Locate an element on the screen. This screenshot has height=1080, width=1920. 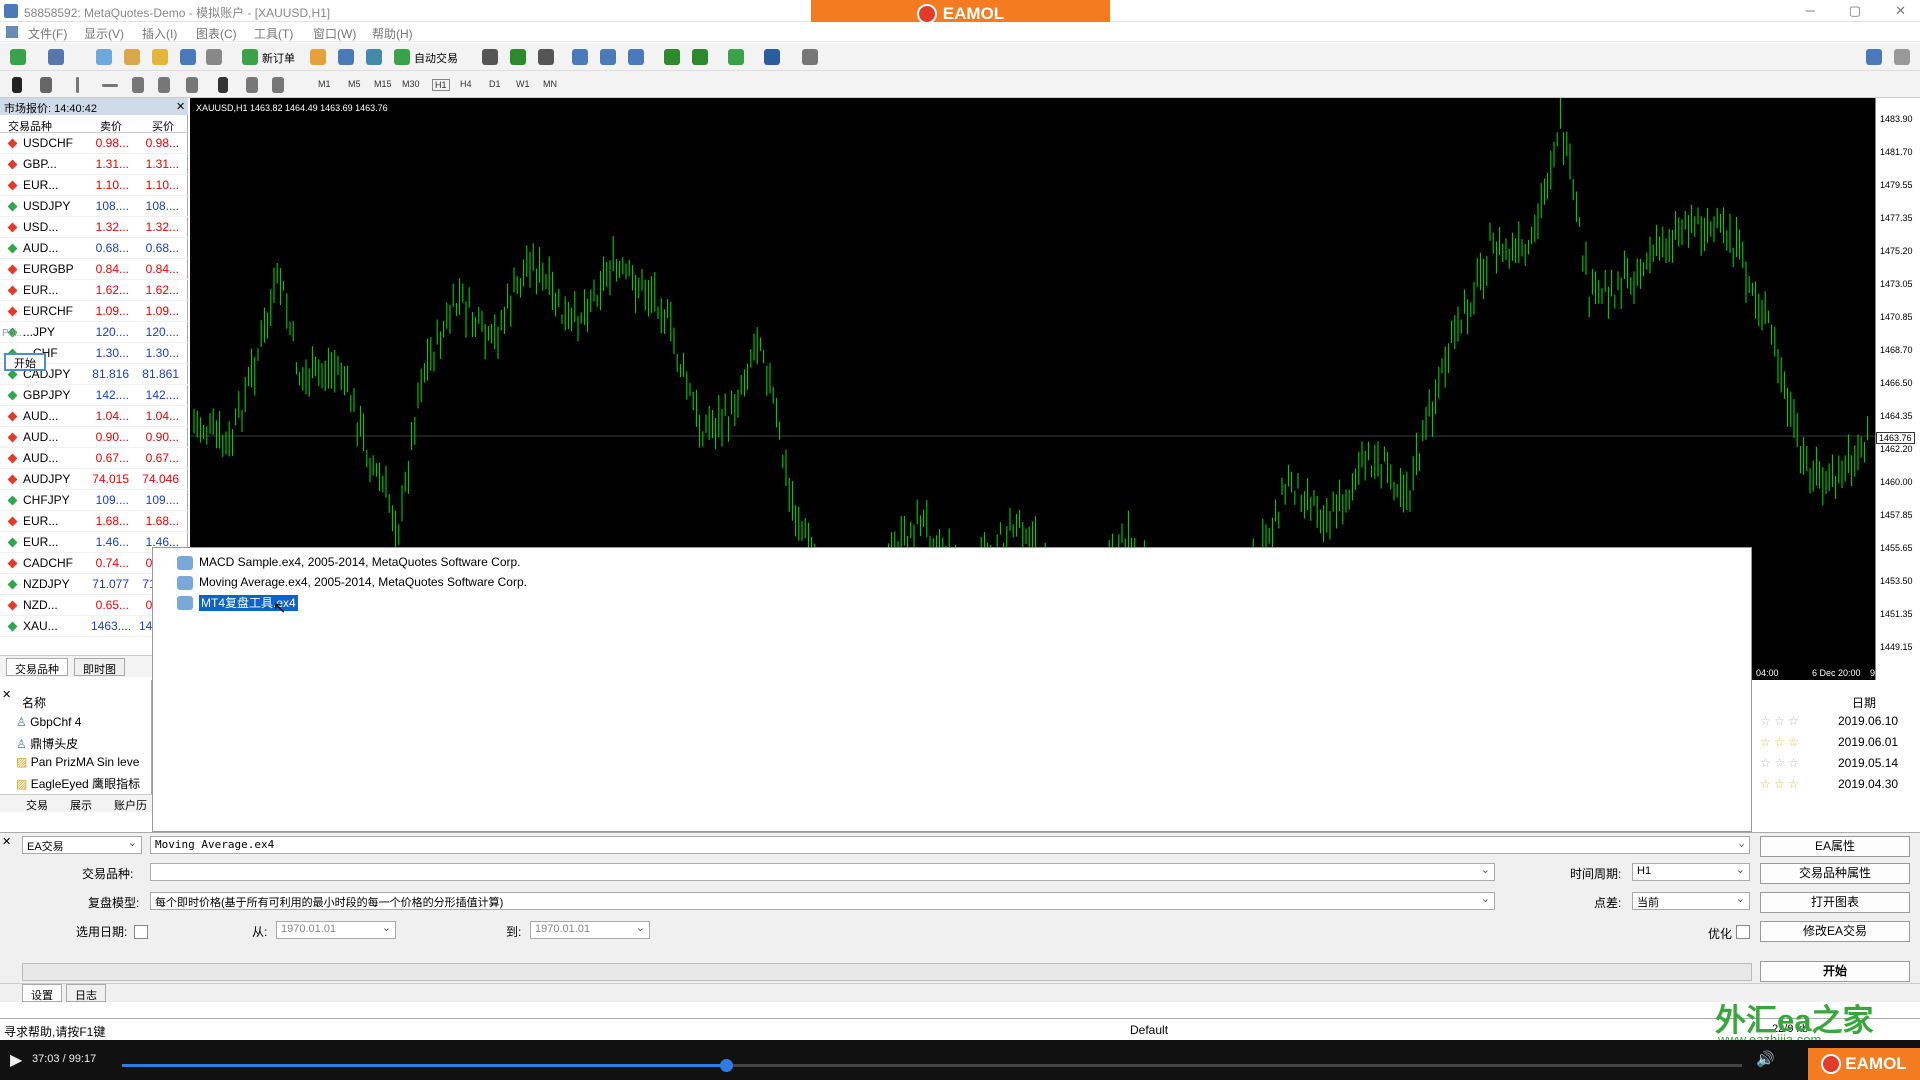
tf-m5: M5 is located at coordinates (354, 84).